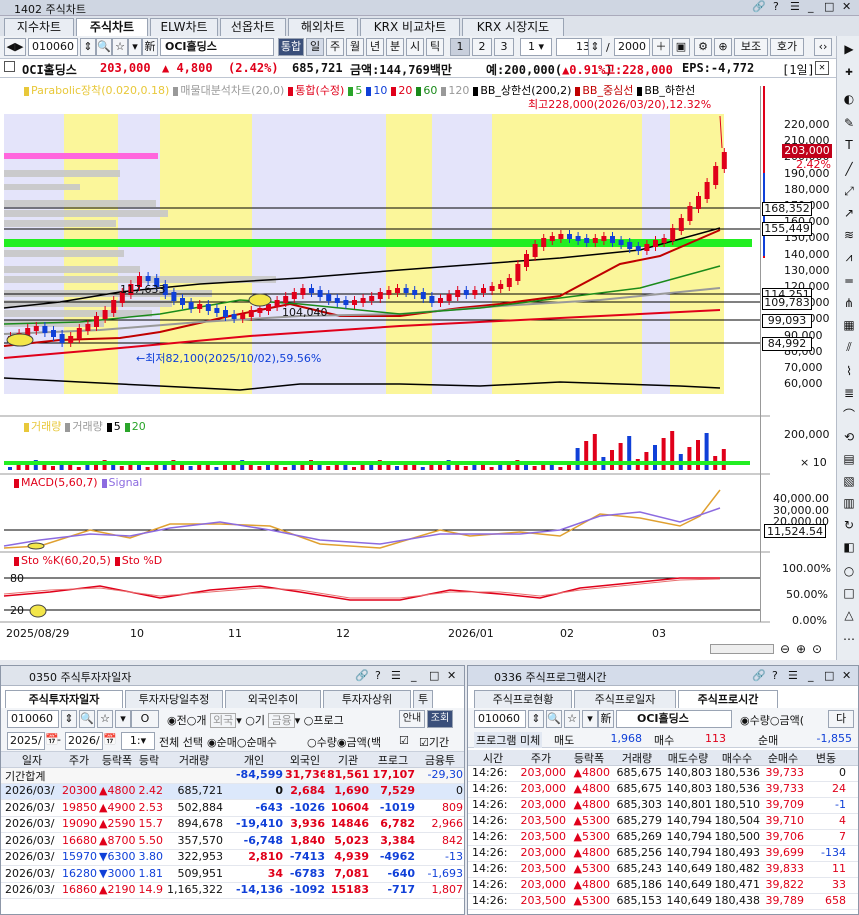  What do you see at coordinates (15, 47) in the screenshot?
I see `prev-arrow-icon: ◀▶` at bounding box center [15, 47].